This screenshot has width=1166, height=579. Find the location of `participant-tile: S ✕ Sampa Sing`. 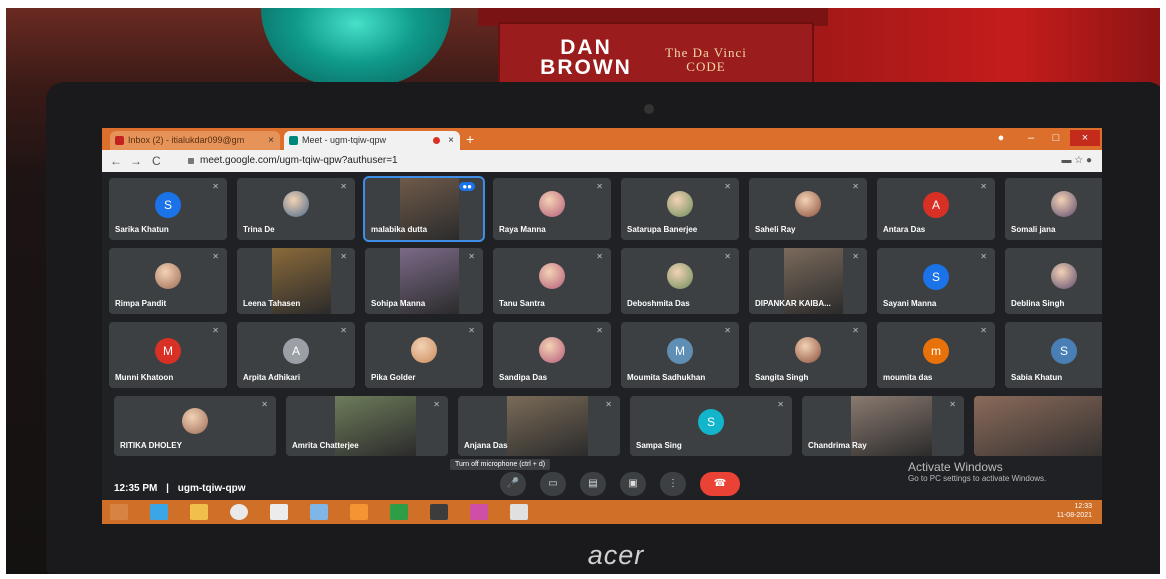

participant-tile: S ✕ Sampa Sing is located at coordinates (711, 426).